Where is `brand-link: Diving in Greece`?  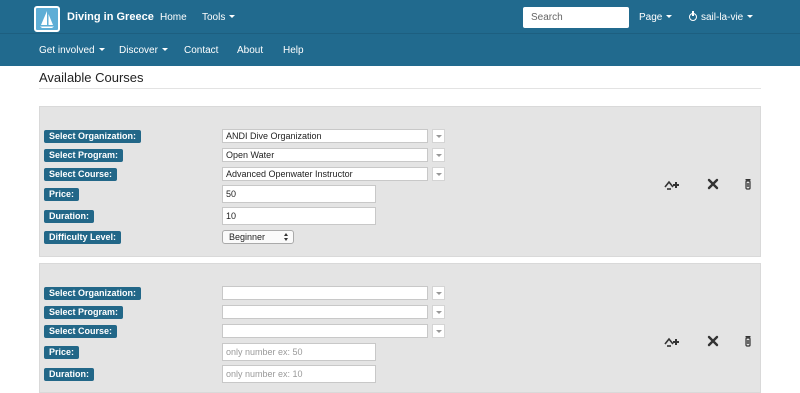 brand-link: Diving in Greece is located at coordinates (110, 17).